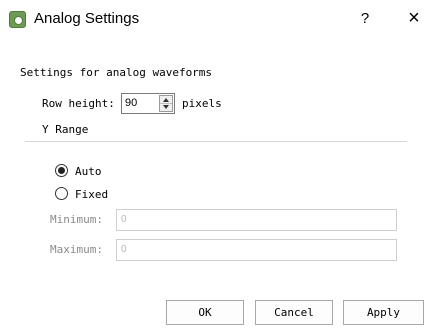 Image resolution: width=432 pixels, height=332 pixels. I want to click on row-height-value: 90, so click(131, 103).